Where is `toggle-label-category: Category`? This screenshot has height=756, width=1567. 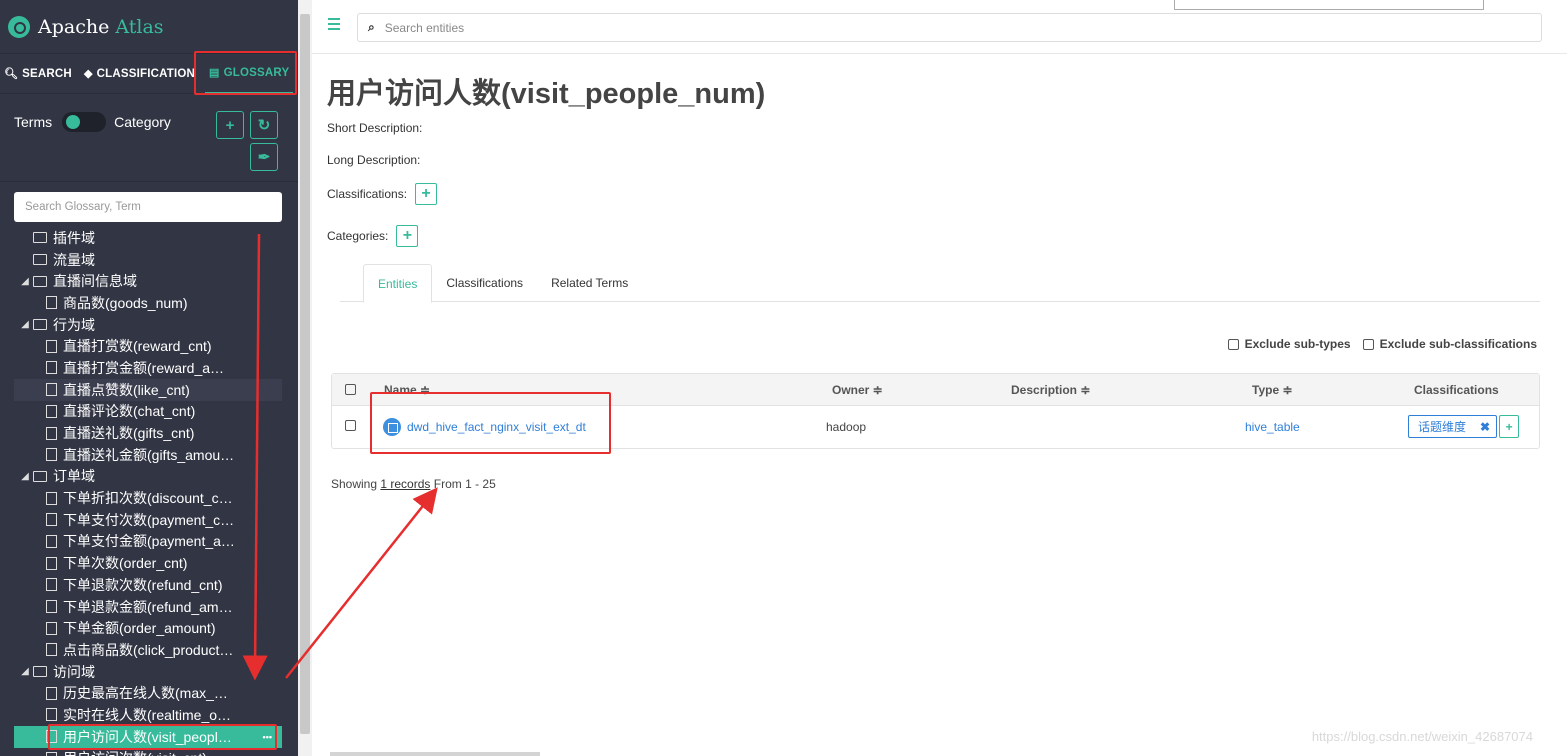
toggle-label-category: Category is located at coordinates (142, 122).